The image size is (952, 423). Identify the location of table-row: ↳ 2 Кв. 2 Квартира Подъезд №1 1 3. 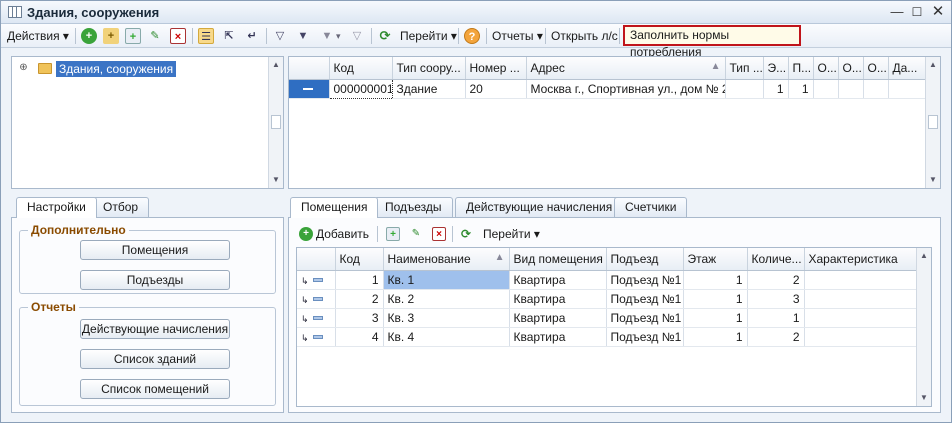
(607, 299).